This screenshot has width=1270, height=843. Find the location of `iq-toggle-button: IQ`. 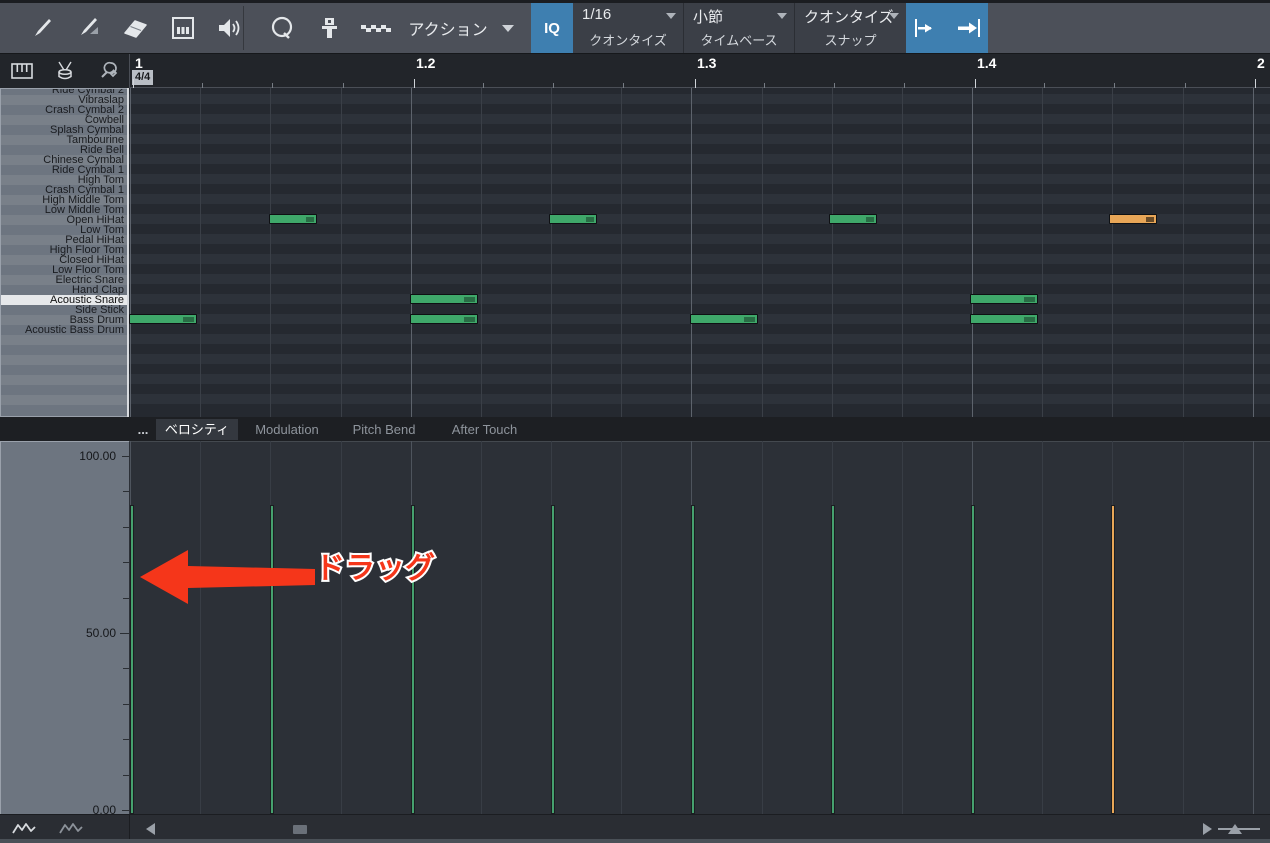

iq-toggle-button: IQ is located at coordinates (552, 28).